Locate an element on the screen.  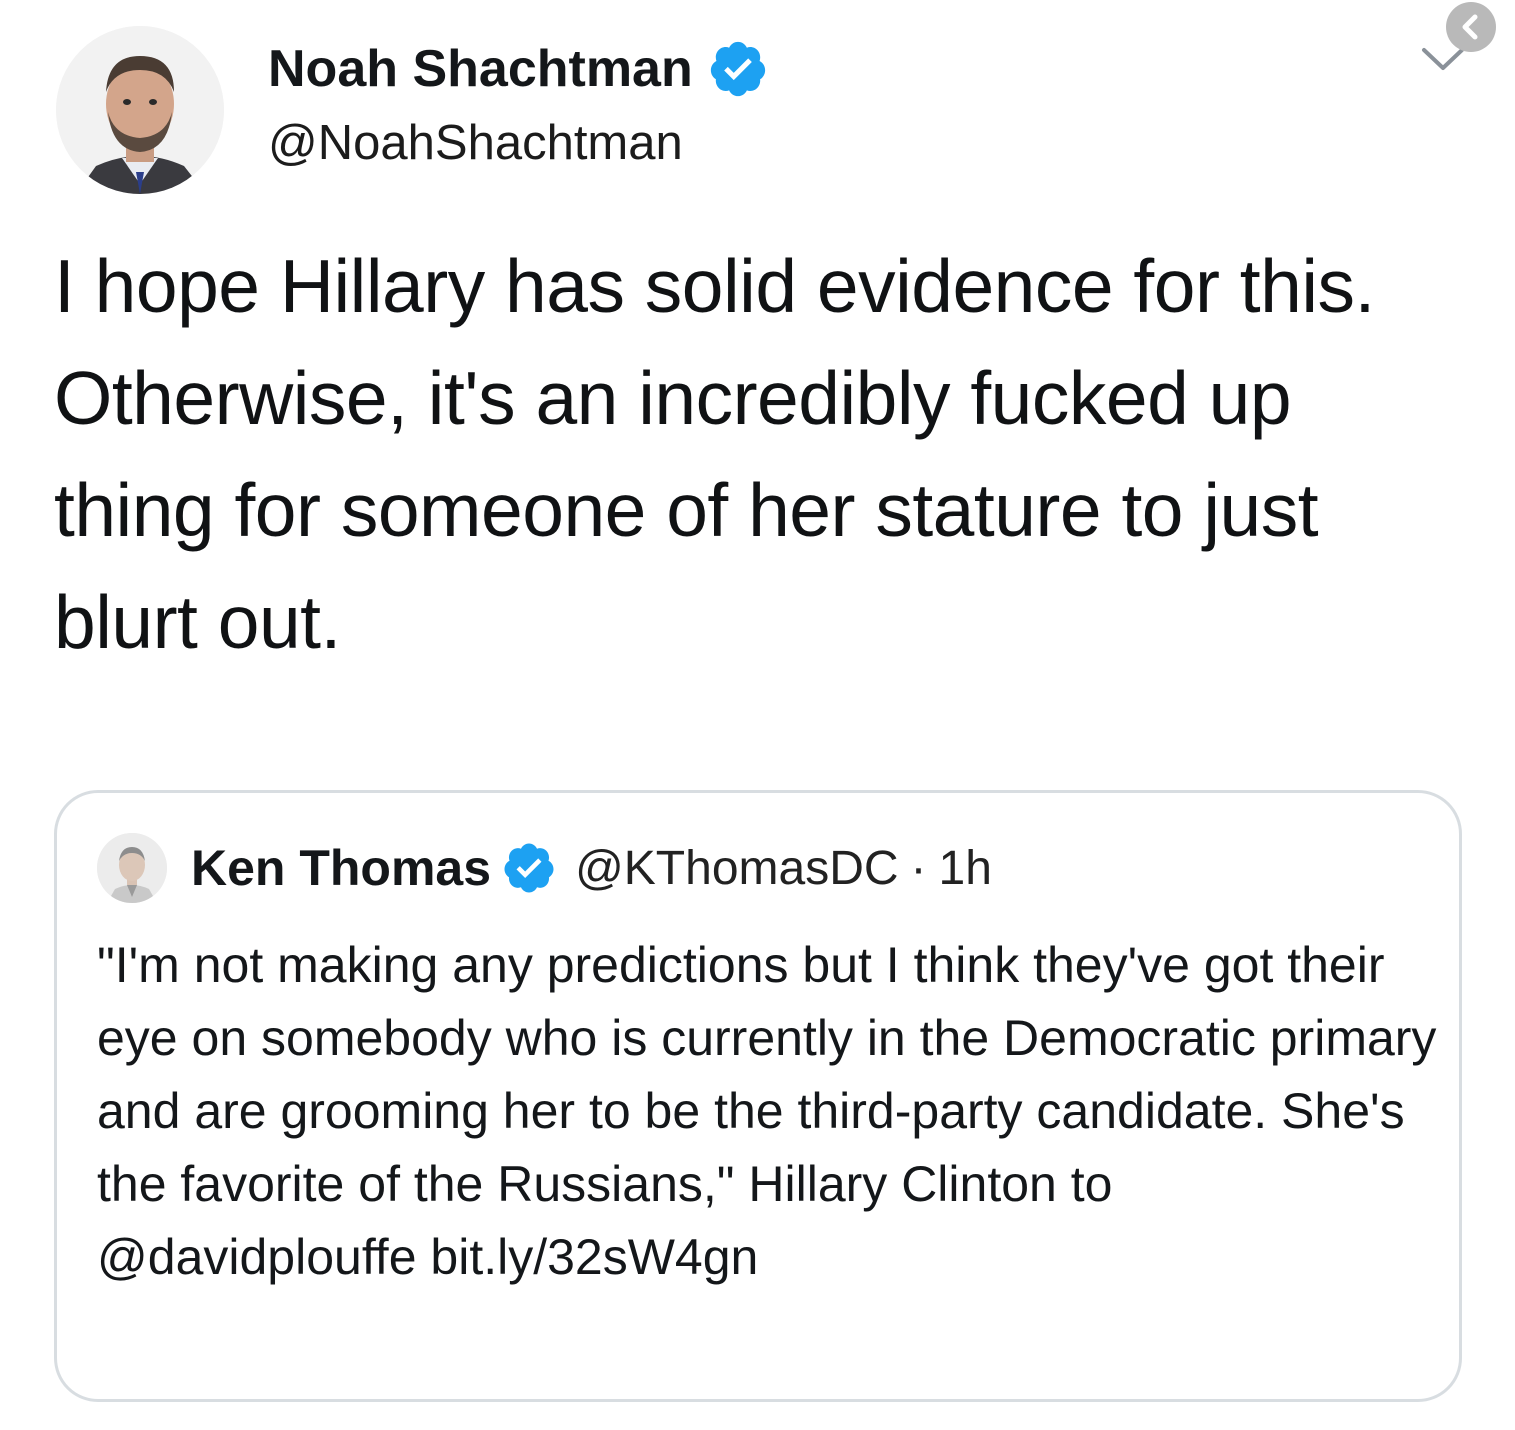
profile-photo-small is located at coordinates (132, 868).